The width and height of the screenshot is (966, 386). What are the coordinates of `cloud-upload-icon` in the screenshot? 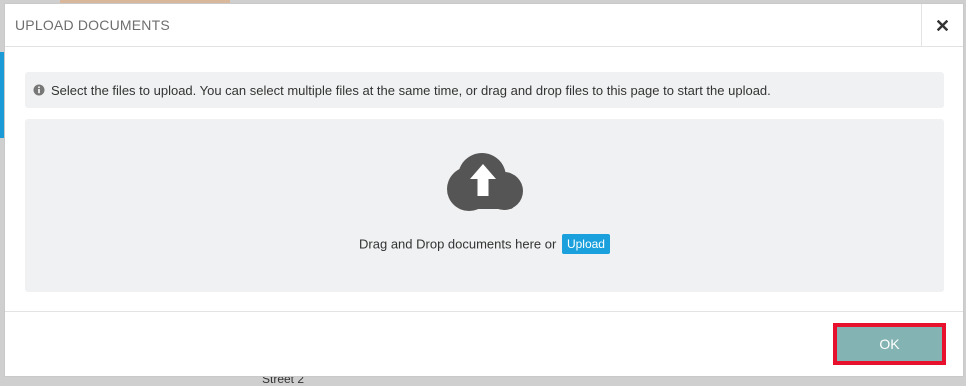 It's located at (485, 182).